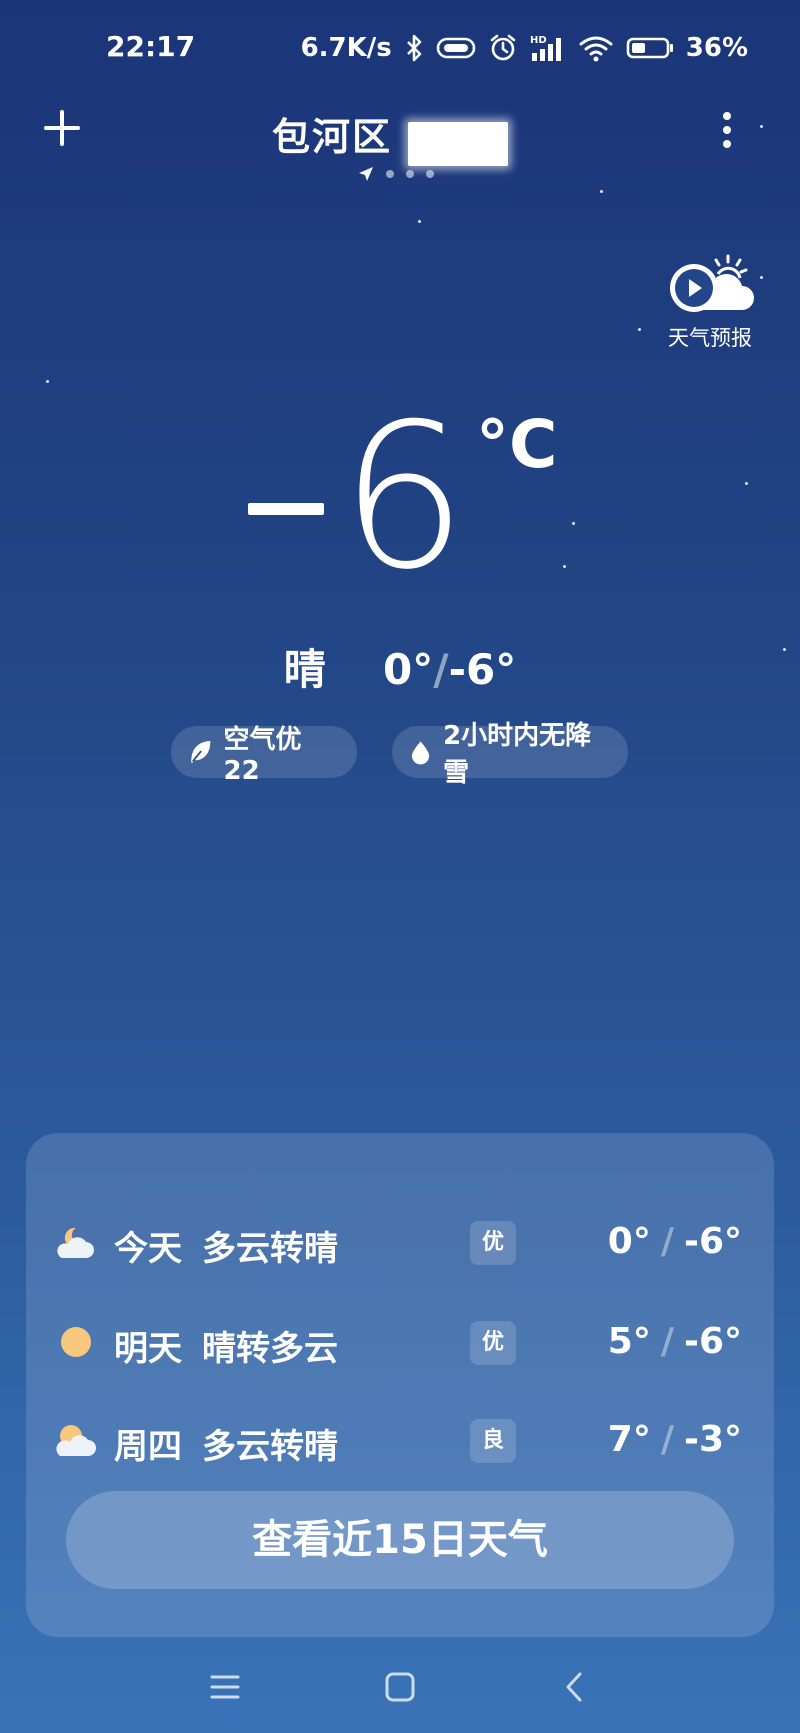  I want to click on svg-text: HD, so click(538, 40).